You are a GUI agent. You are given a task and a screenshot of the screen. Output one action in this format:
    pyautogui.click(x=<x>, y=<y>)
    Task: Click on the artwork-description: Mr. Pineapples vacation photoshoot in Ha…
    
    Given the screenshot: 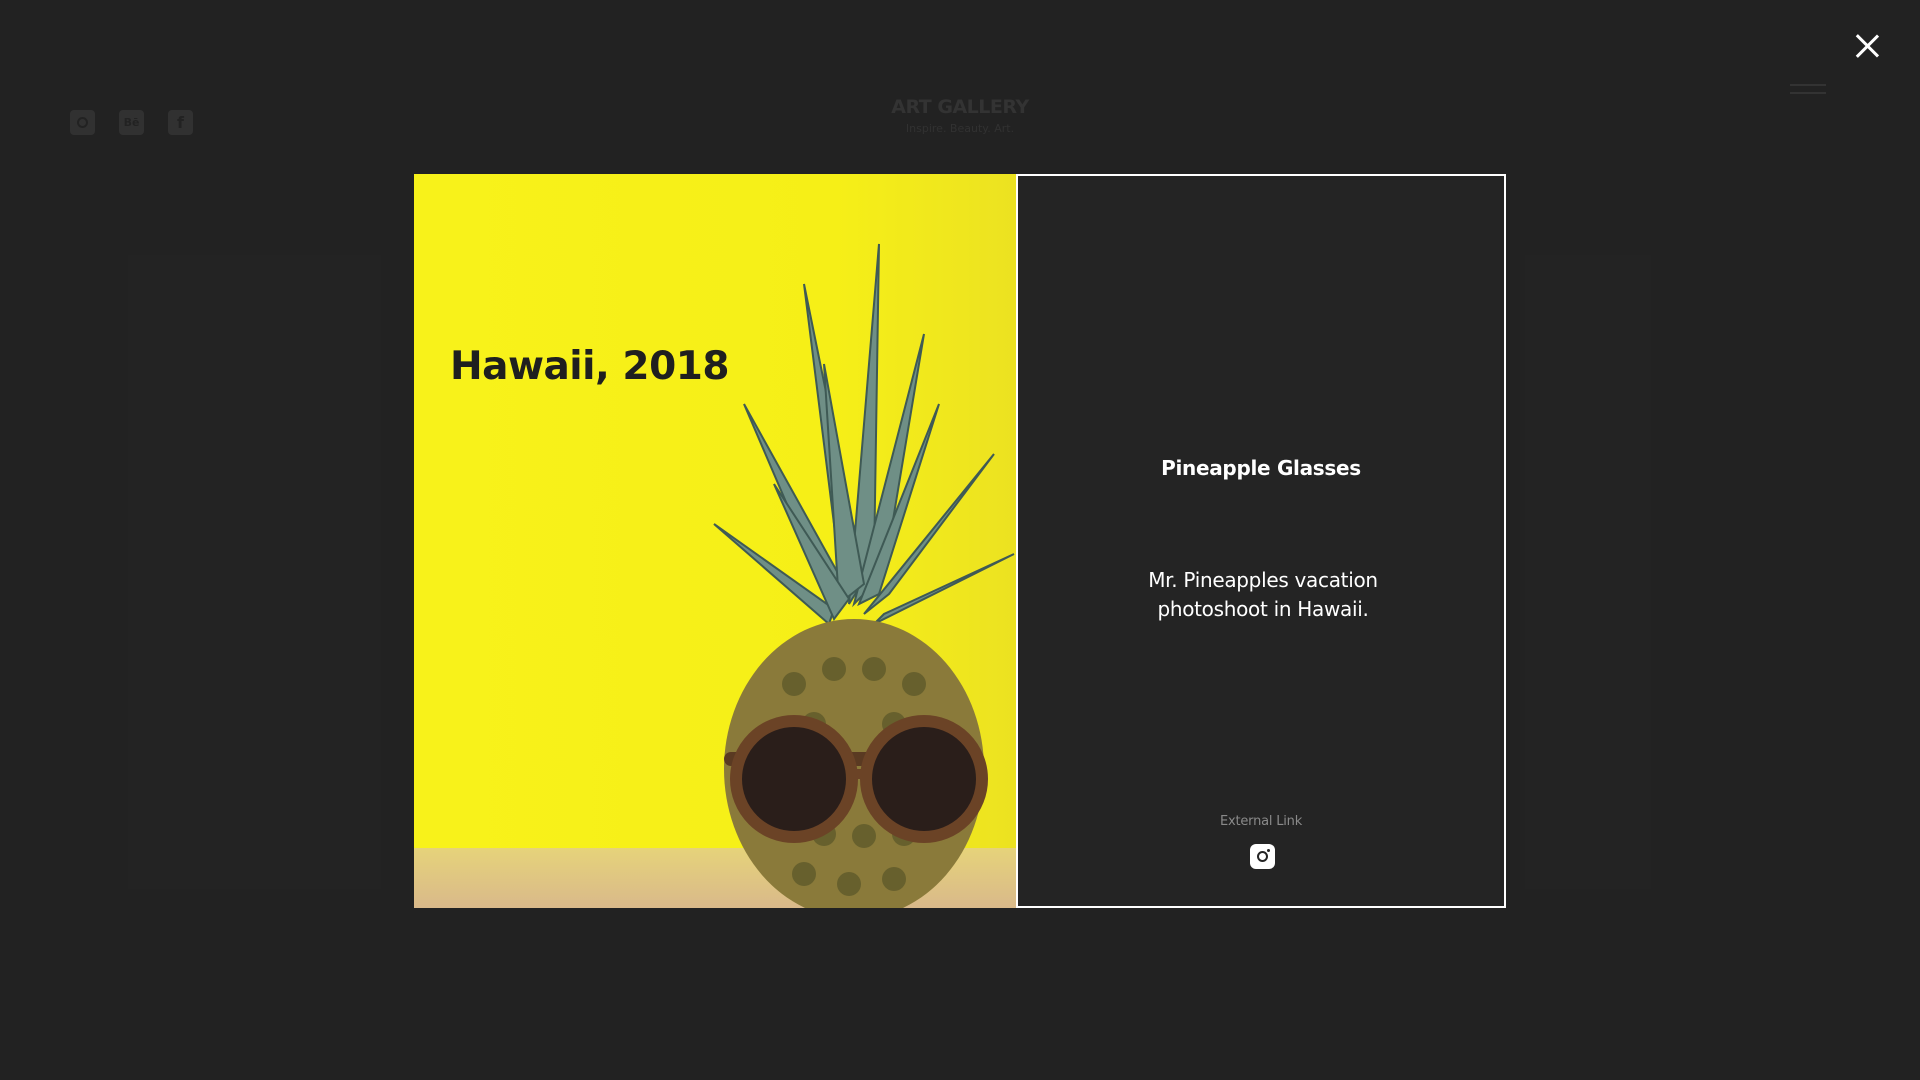 What is the action you would take?
    pyautogui.click(x=1263, y=594)
    